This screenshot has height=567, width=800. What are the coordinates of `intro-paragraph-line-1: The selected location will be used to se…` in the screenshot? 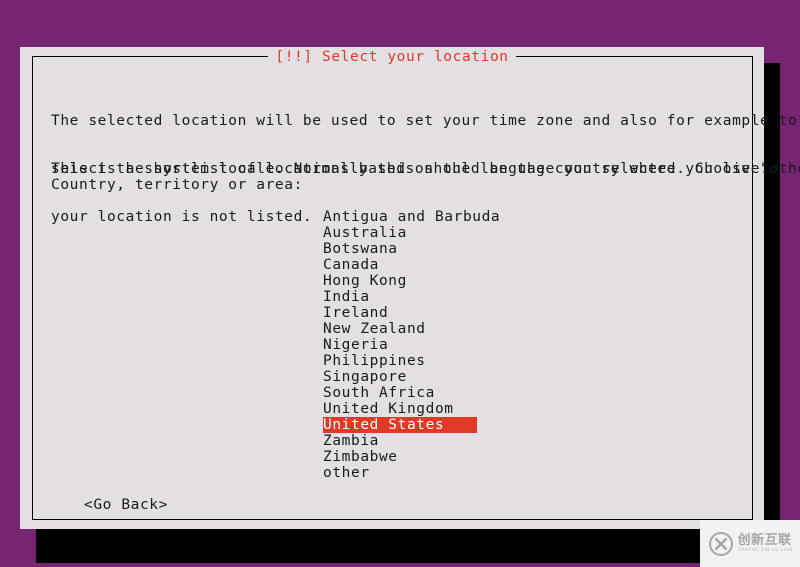 It's located at (425, 121).